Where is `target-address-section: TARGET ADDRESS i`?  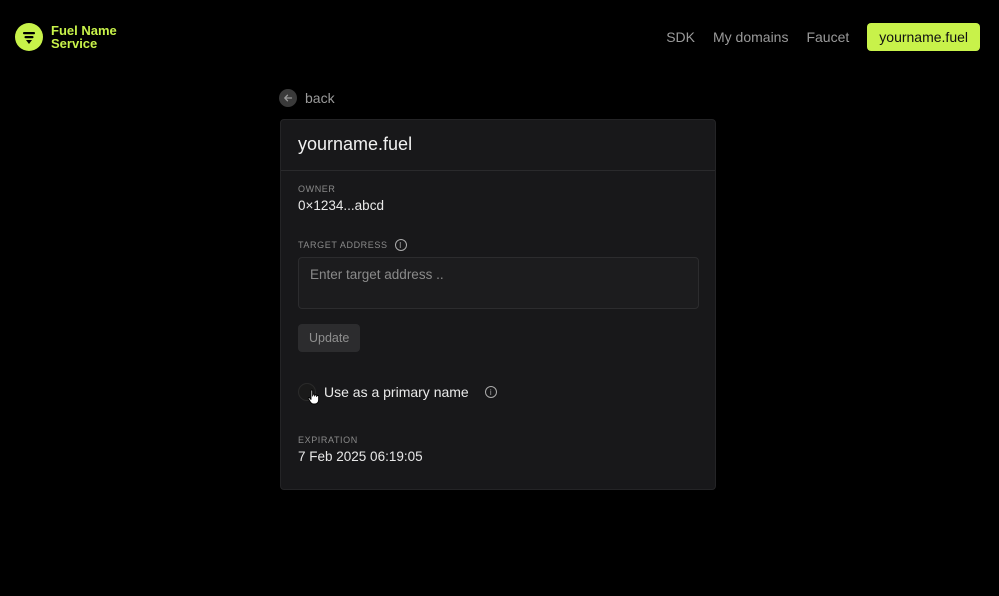
target-address-section: TARGET ADDRESS i is located at coordinates (498, 274).